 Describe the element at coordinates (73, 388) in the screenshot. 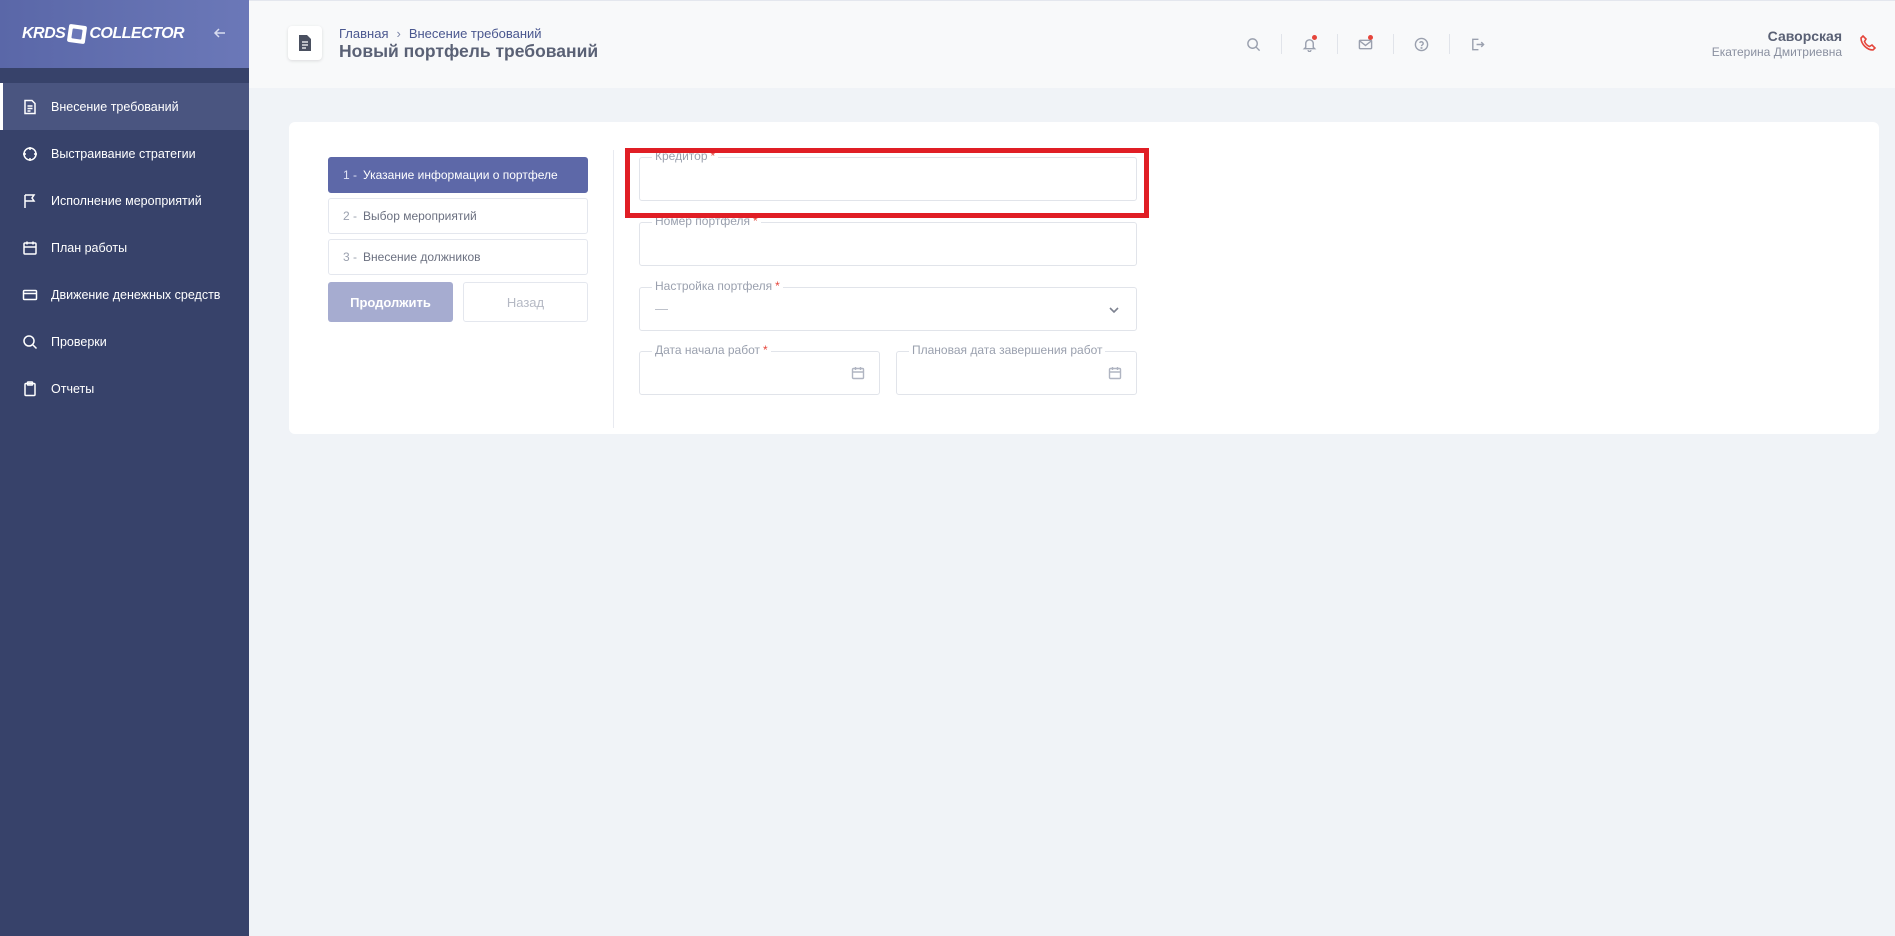

I see `sidebar-item-label: Отчеты` at that location.